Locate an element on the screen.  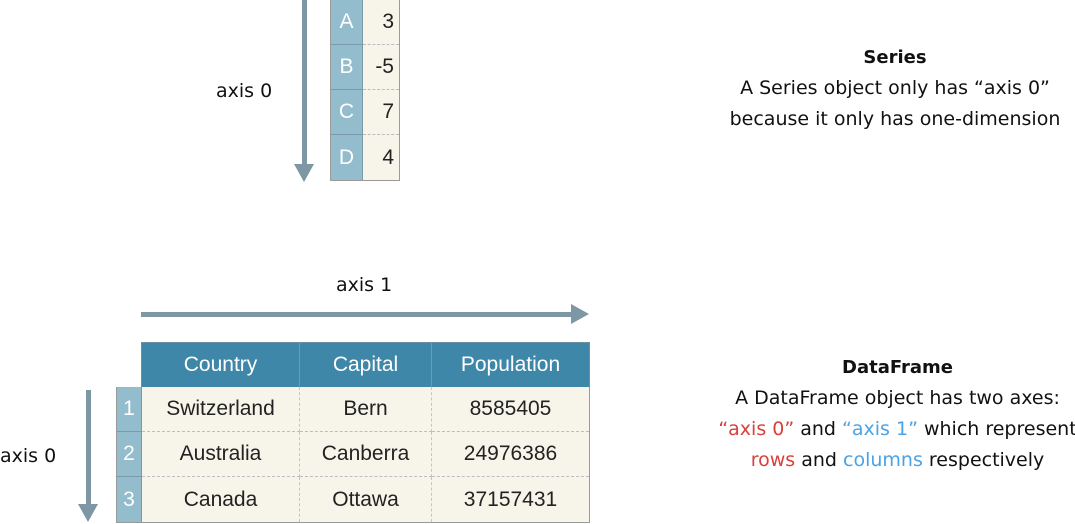
series-axis0-label: axis 0 is located at coordinates (244, 91).